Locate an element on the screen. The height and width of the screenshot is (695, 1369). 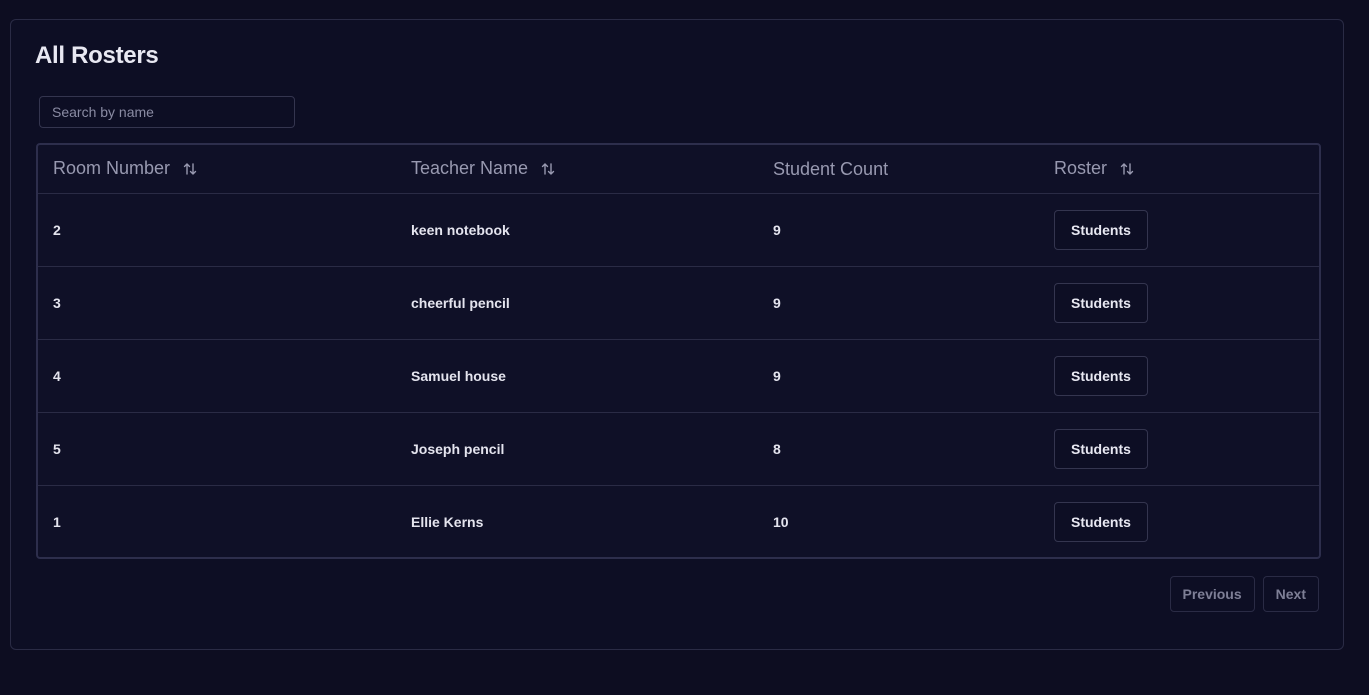
column-header-roster: Roster is located at coordinates (1179, 169).